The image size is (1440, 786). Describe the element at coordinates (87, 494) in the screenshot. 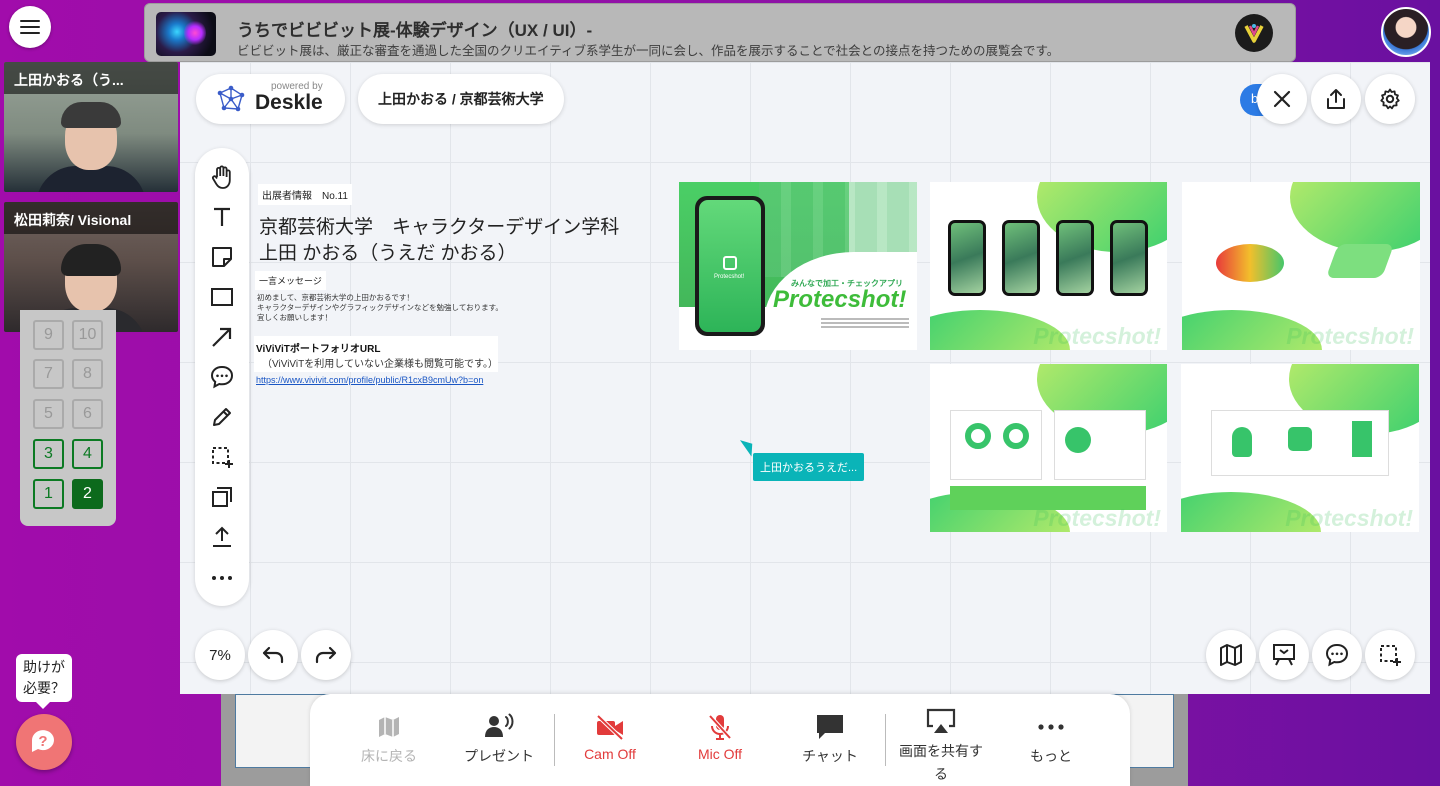

I see `floor-button-2: 2` at that location.